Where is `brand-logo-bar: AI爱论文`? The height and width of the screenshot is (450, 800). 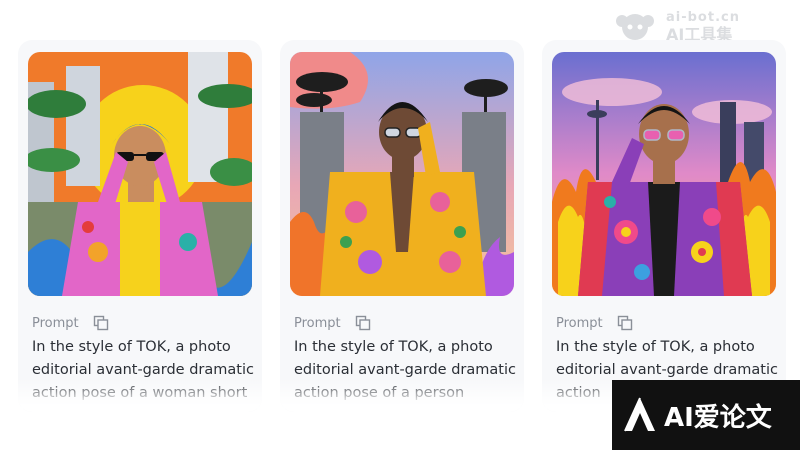 brand-logo-bar: AI爱论文 is located at coordinates (706, 415).